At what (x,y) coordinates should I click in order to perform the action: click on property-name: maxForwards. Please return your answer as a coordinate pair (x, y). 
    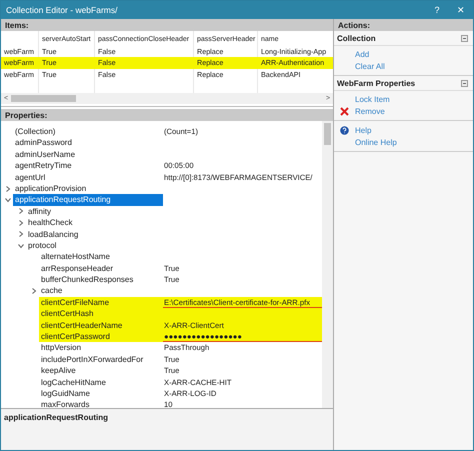
    Looking at the image, I should click on (101, 405).